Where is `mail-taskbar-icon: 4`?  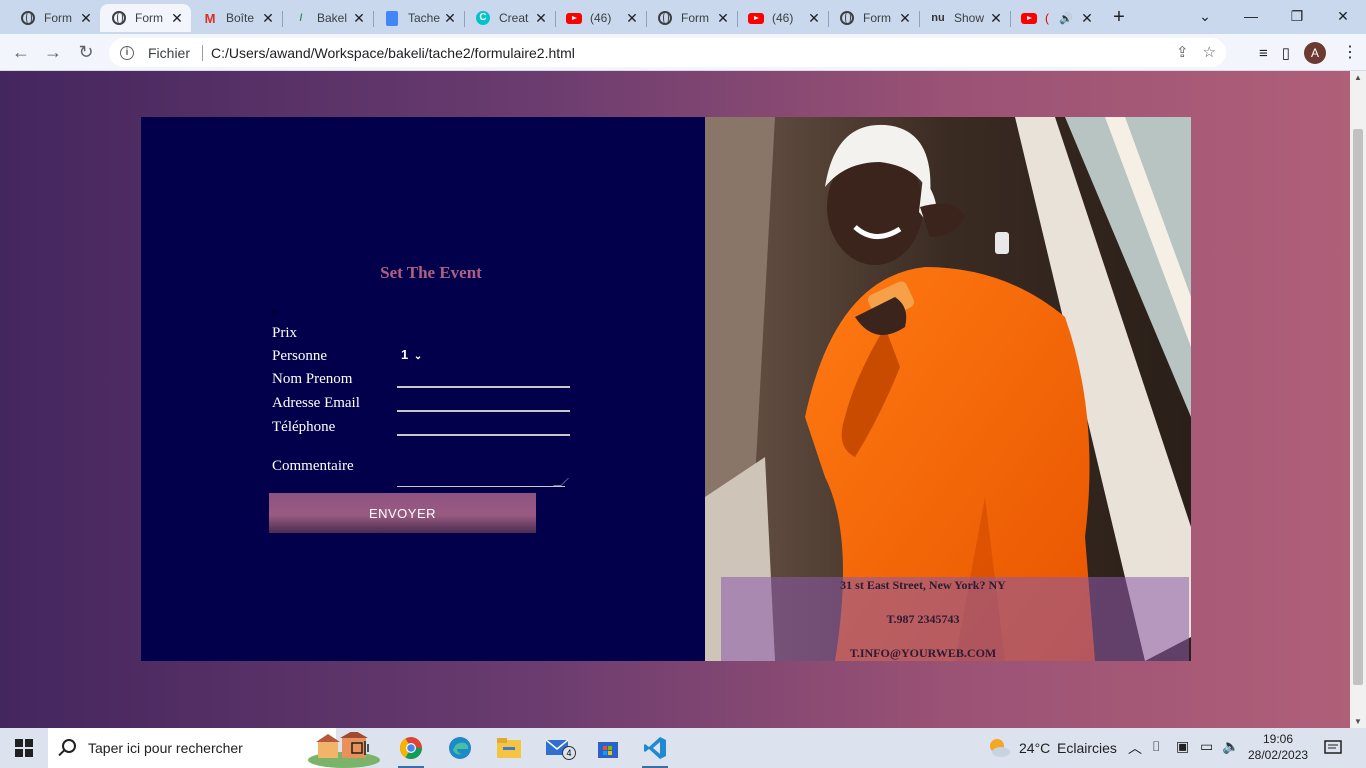
mail-taskbar-icon: 4 is located at coordinates (559, 748).